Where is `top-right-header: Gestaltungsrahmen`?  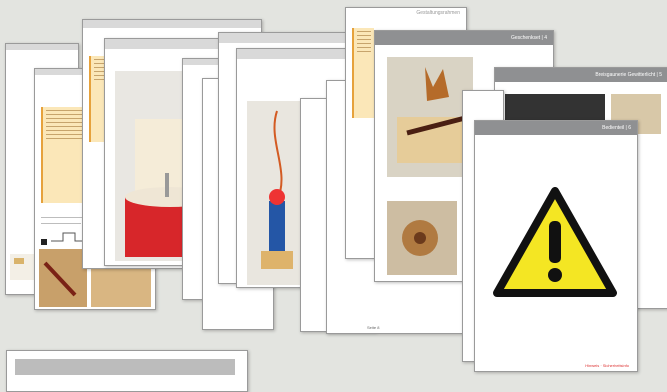 top-right-header: Gestaltungsrahmen is located at coordinates (406, 13).